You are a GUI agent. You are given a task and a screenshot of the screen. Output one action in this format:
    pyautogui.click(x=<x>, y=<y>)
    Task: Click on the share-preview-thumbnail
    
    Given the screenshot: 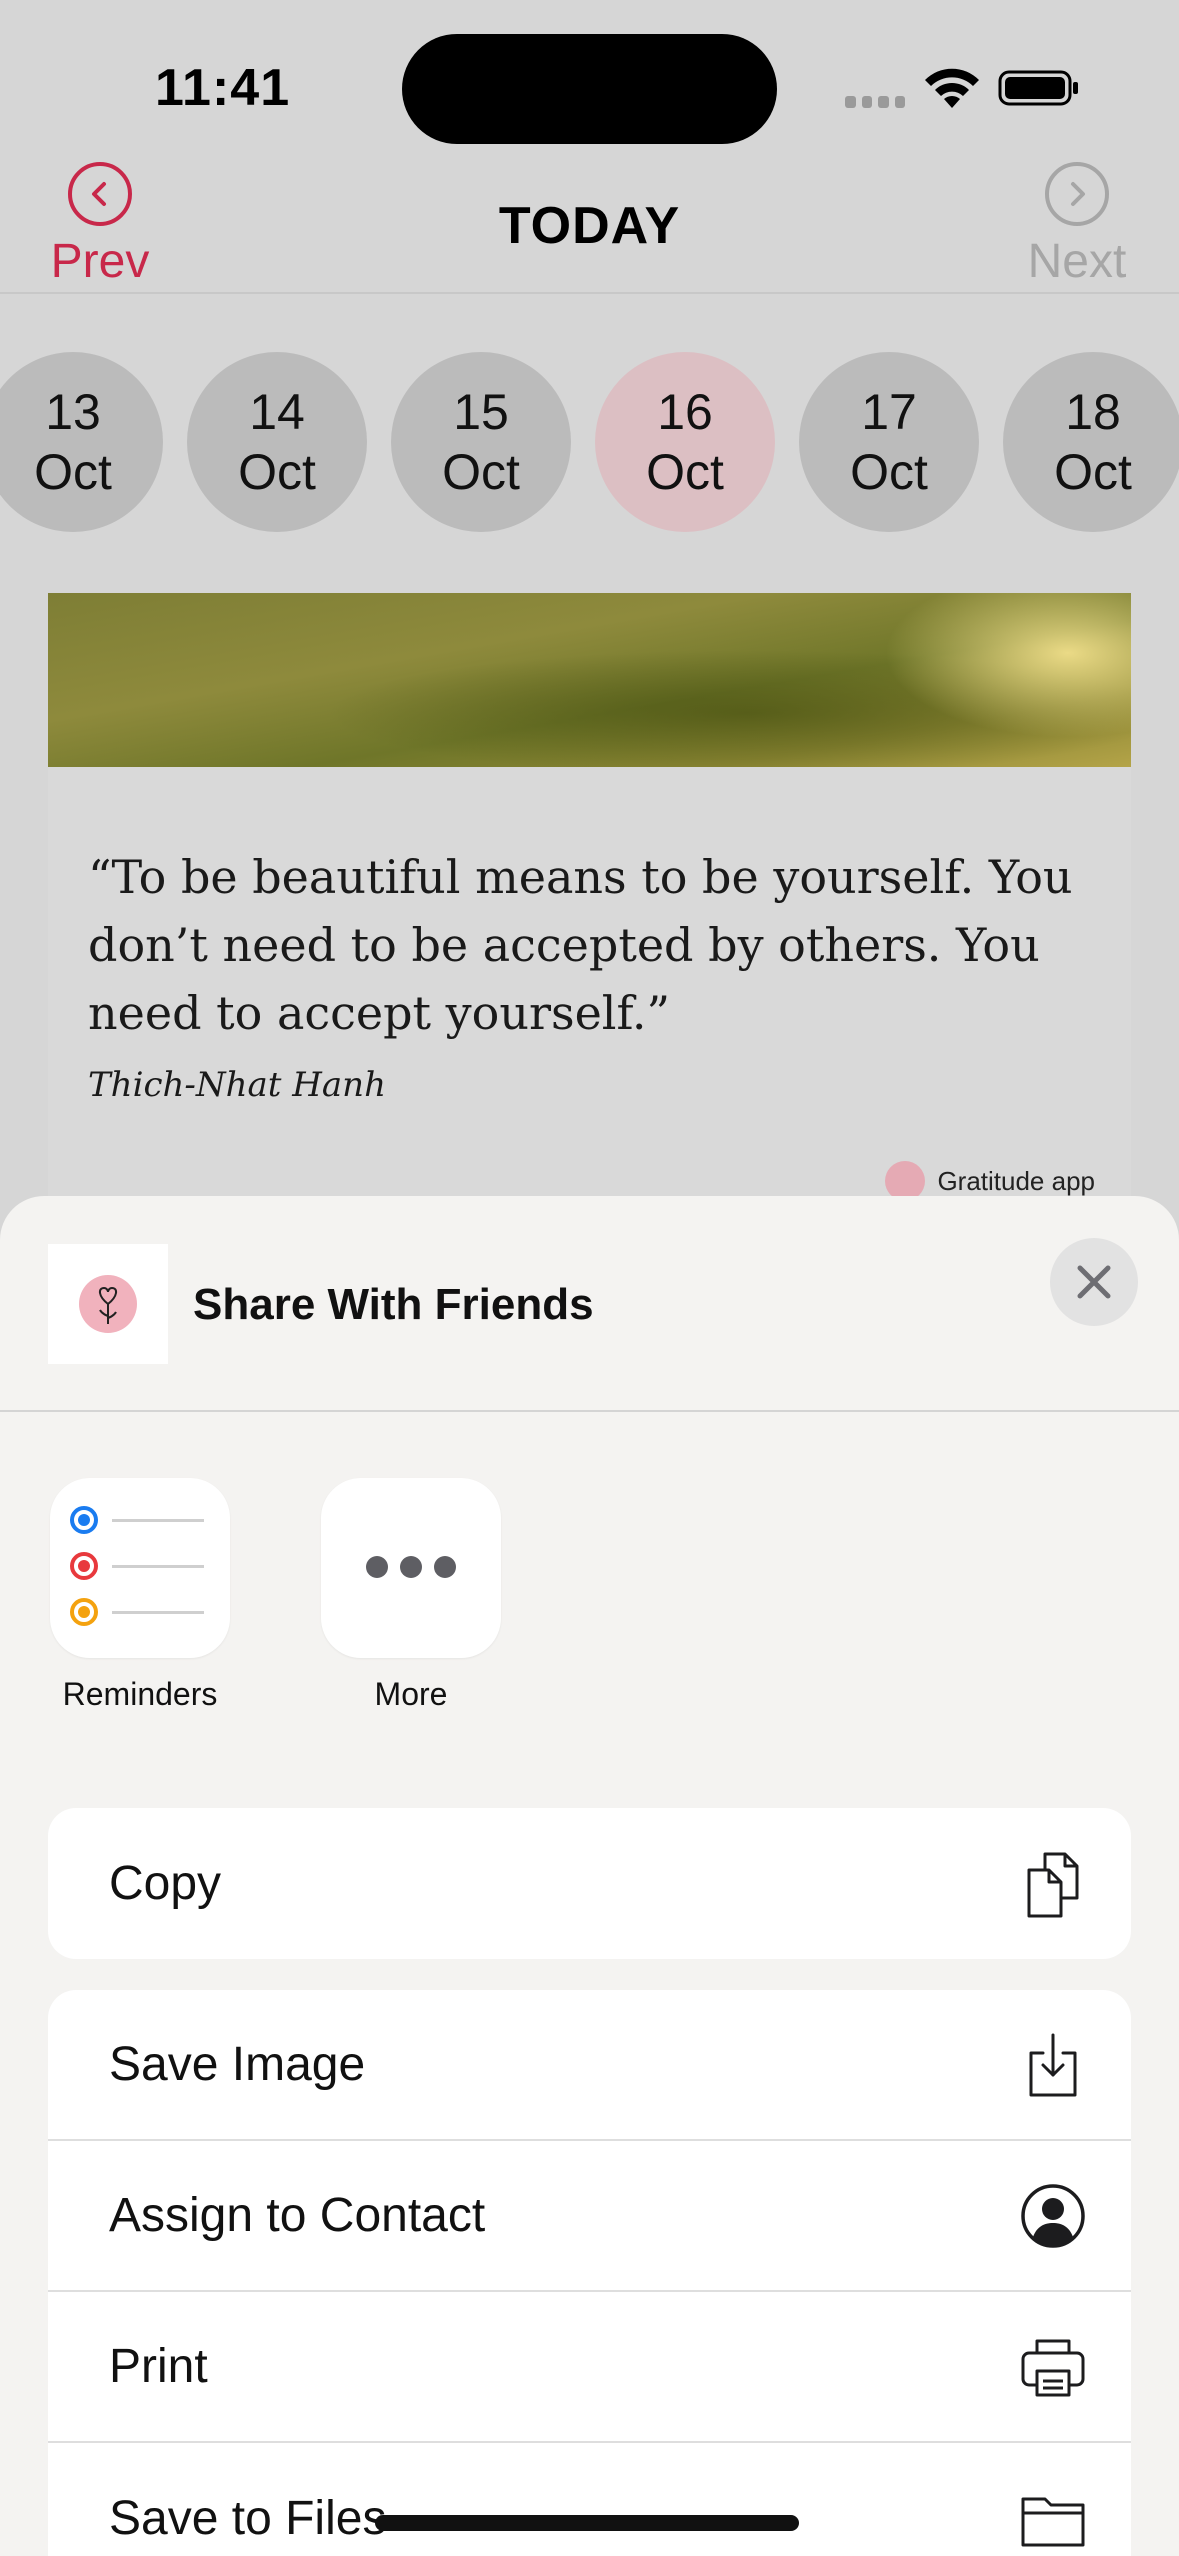 What is the action you would take?
    pyautogui.click(x=108, y=1304)
    